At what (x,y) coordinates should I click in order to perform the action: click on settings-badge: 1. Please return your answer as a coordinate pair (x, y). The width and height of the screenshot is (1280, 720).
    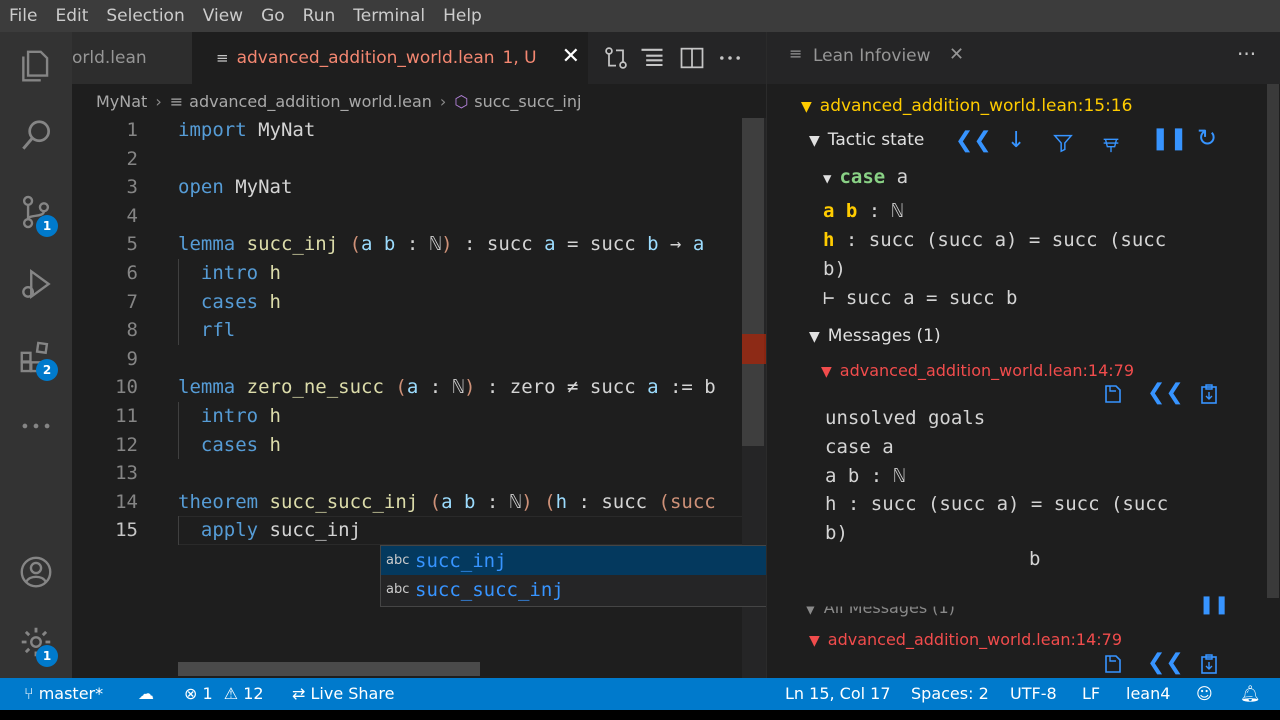
    Looking at the image, I should click on (47, 656).